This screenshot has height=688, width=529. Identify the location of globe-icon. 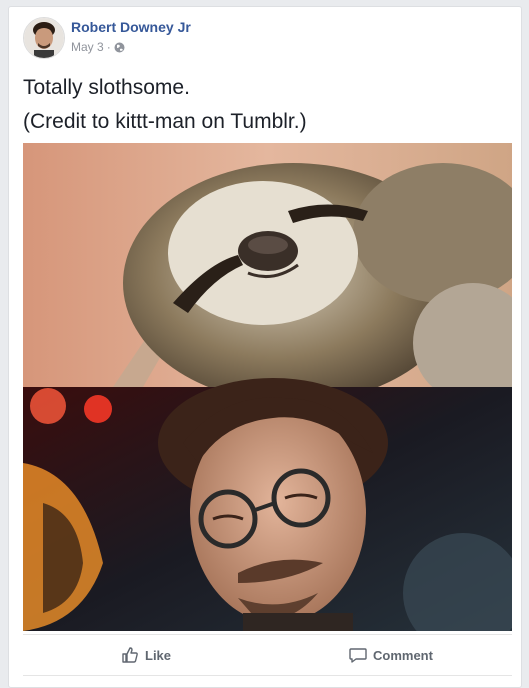
(119, 47).